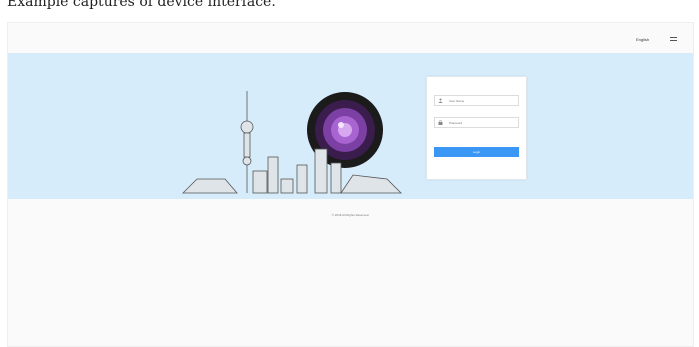  I want to click on password-field, so click(476, 122).